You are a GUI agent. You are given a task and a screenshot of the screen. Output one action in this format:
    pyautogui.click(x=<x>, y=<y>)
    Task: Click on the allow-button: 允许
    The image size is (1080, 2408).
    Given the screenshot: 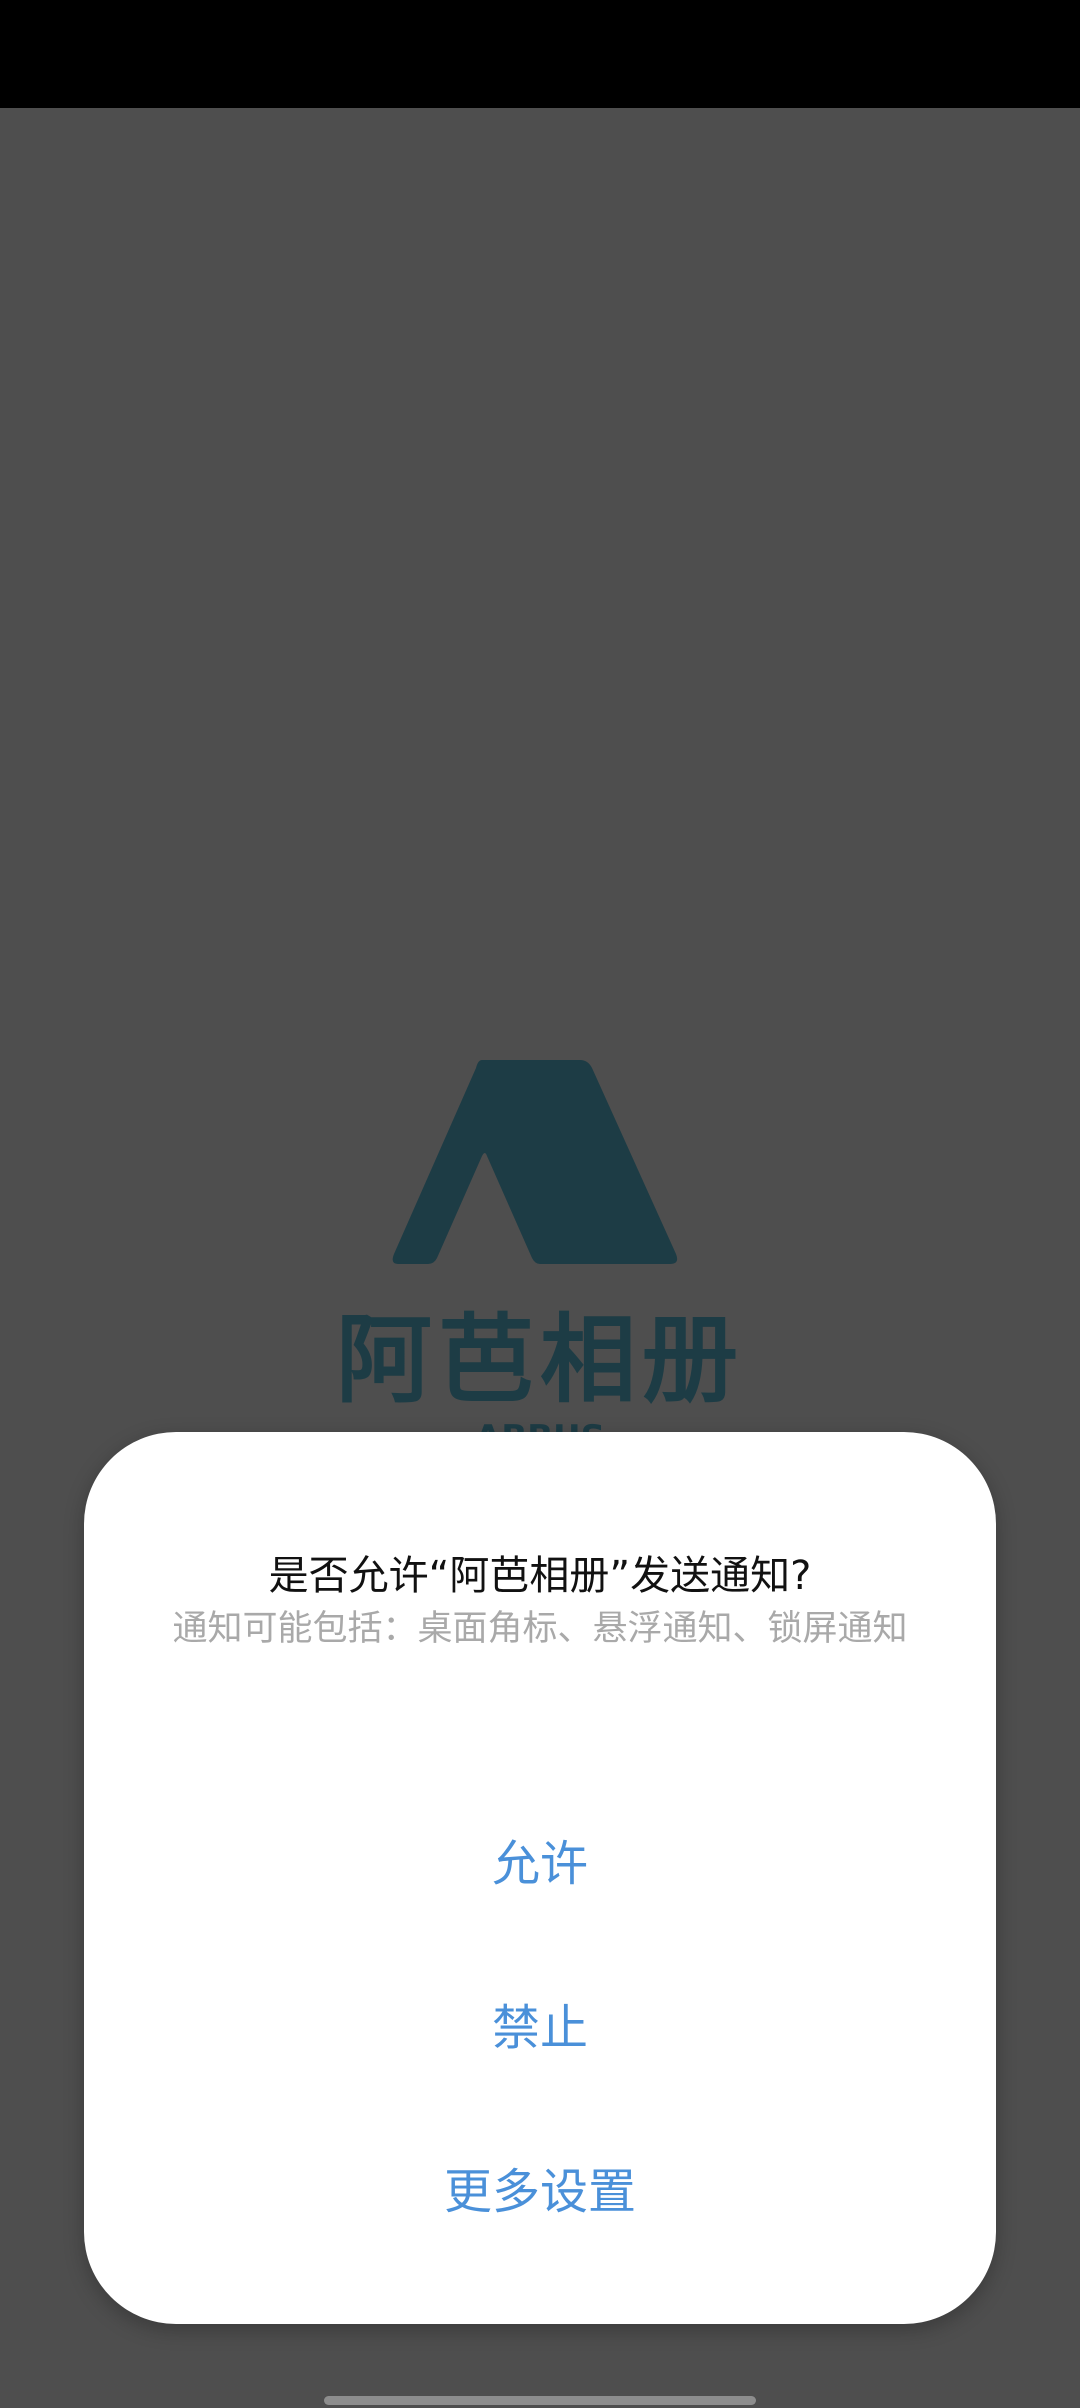 What is the action you would take?
    pyautogui.click(x=540, y=1864)
    